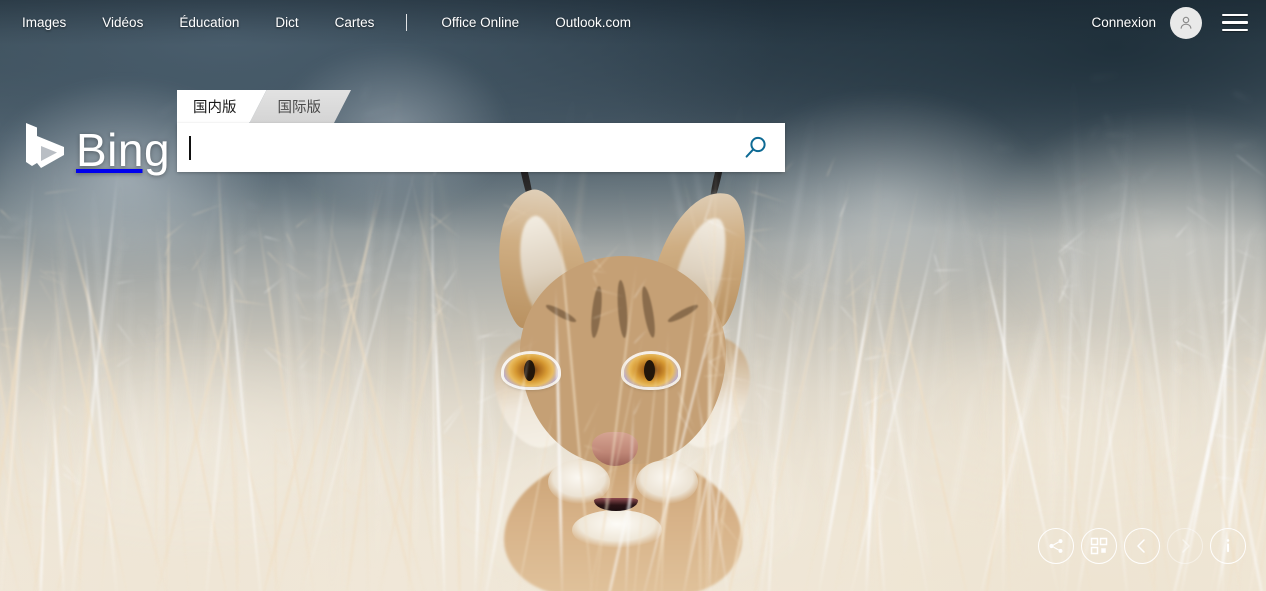 This screenshot has height=591, width=1266. I want to click on search-area: 国内版 国际版, so click(481, 131).